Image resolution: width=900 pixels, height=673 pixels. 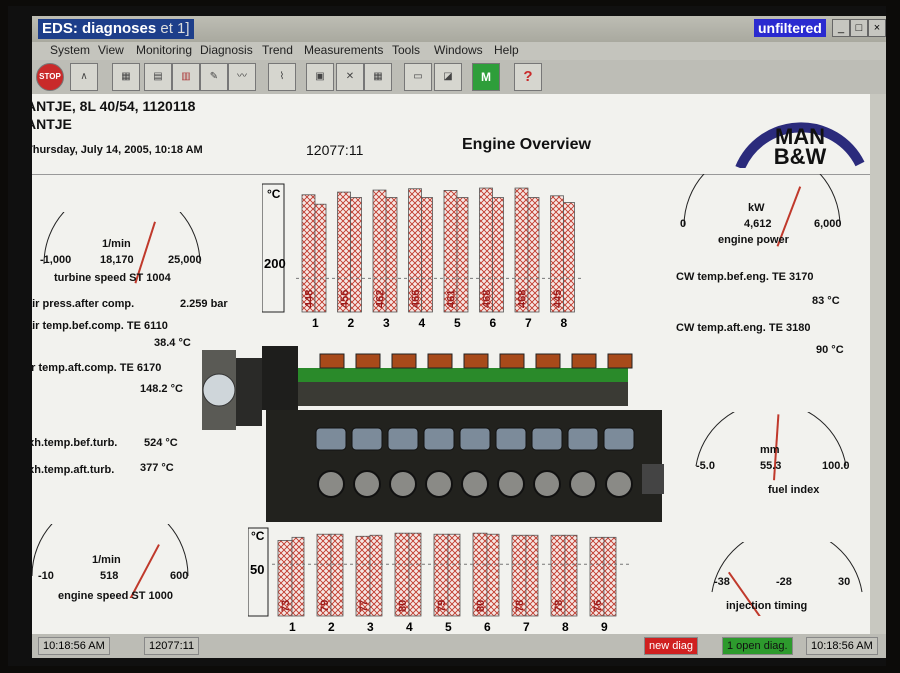 What do you see at coordinates (126, 77) in the screenshot?
I see `grid-icon: ▦` at bounding box center [126, 77].